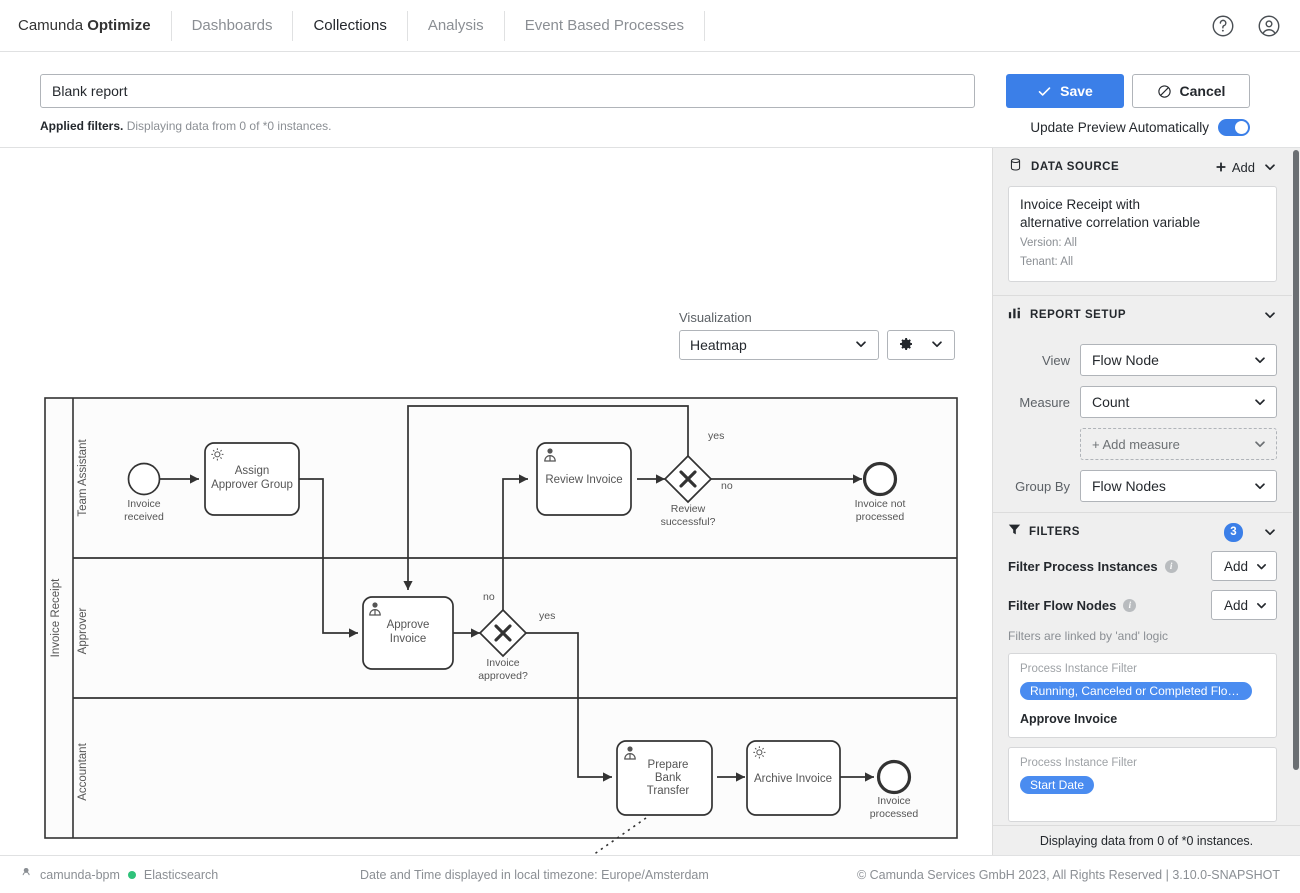 Image resolution: width=1300 pixels, height=893 pixels. What do you see at coordinates (1178, 486) in the screenshot?
I see `group-by-select: Flow Nodes` at bounding box center [1178, 486].